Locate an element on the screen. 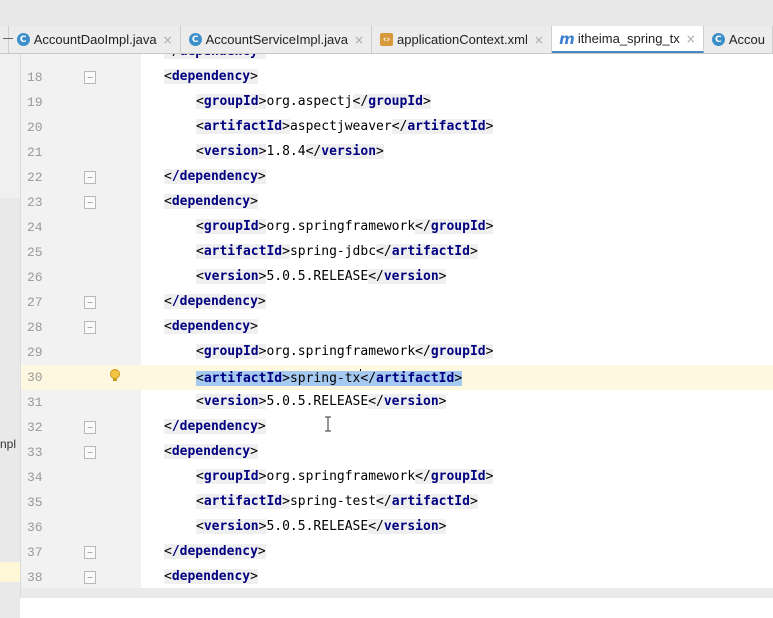  code-line: 19 <groupId>org.aspectj</groupId> is located at coordinates (397, 102).